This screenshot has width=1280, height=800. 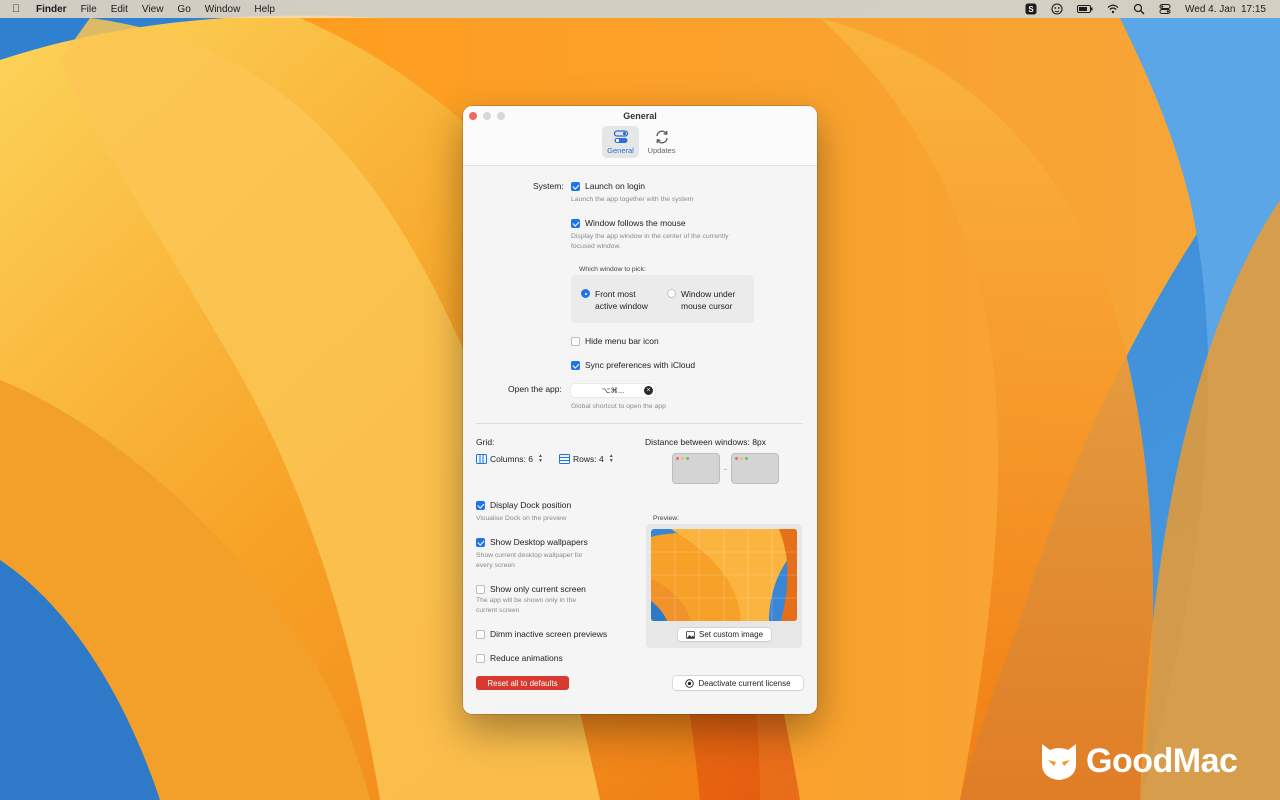 What do you see at coordinates (264, 9) in the screenshot?
I see `menu-help: Help` at bounding box center [264, 9].